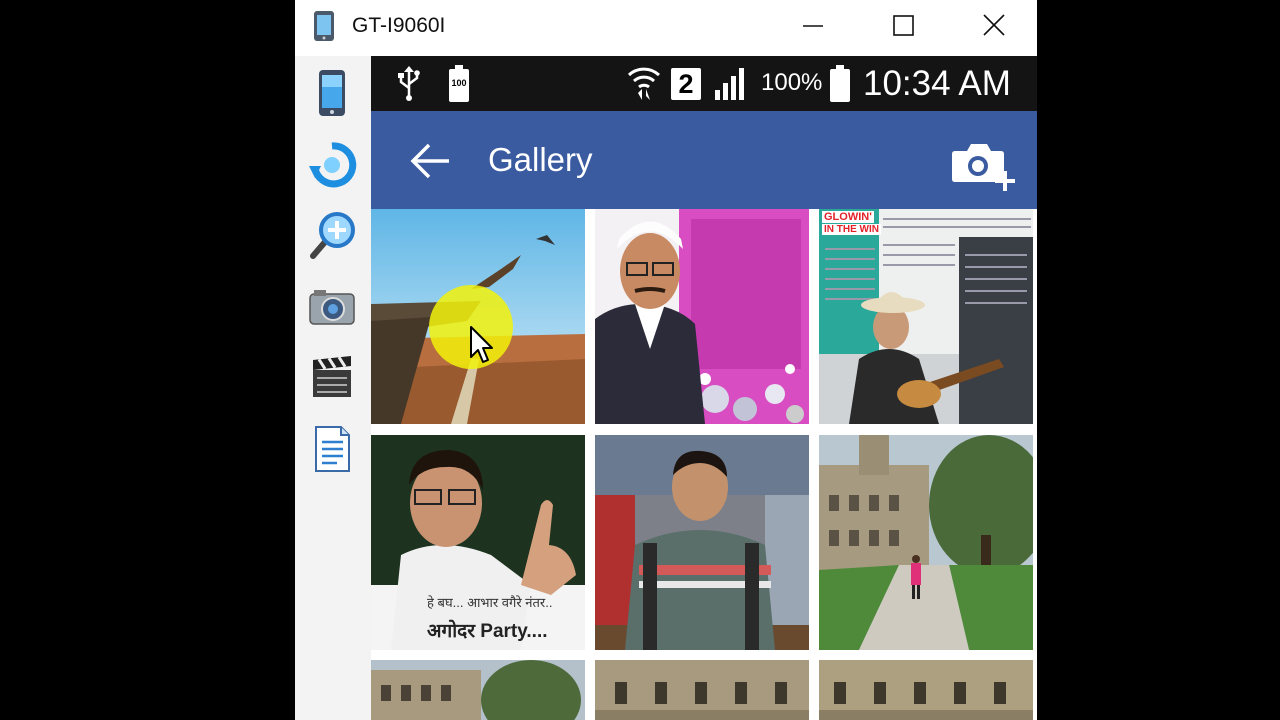  What do you see at coordinates (813, 26) in the screenshot?
I see `minimize-icon` at bounding box center [813, 26].